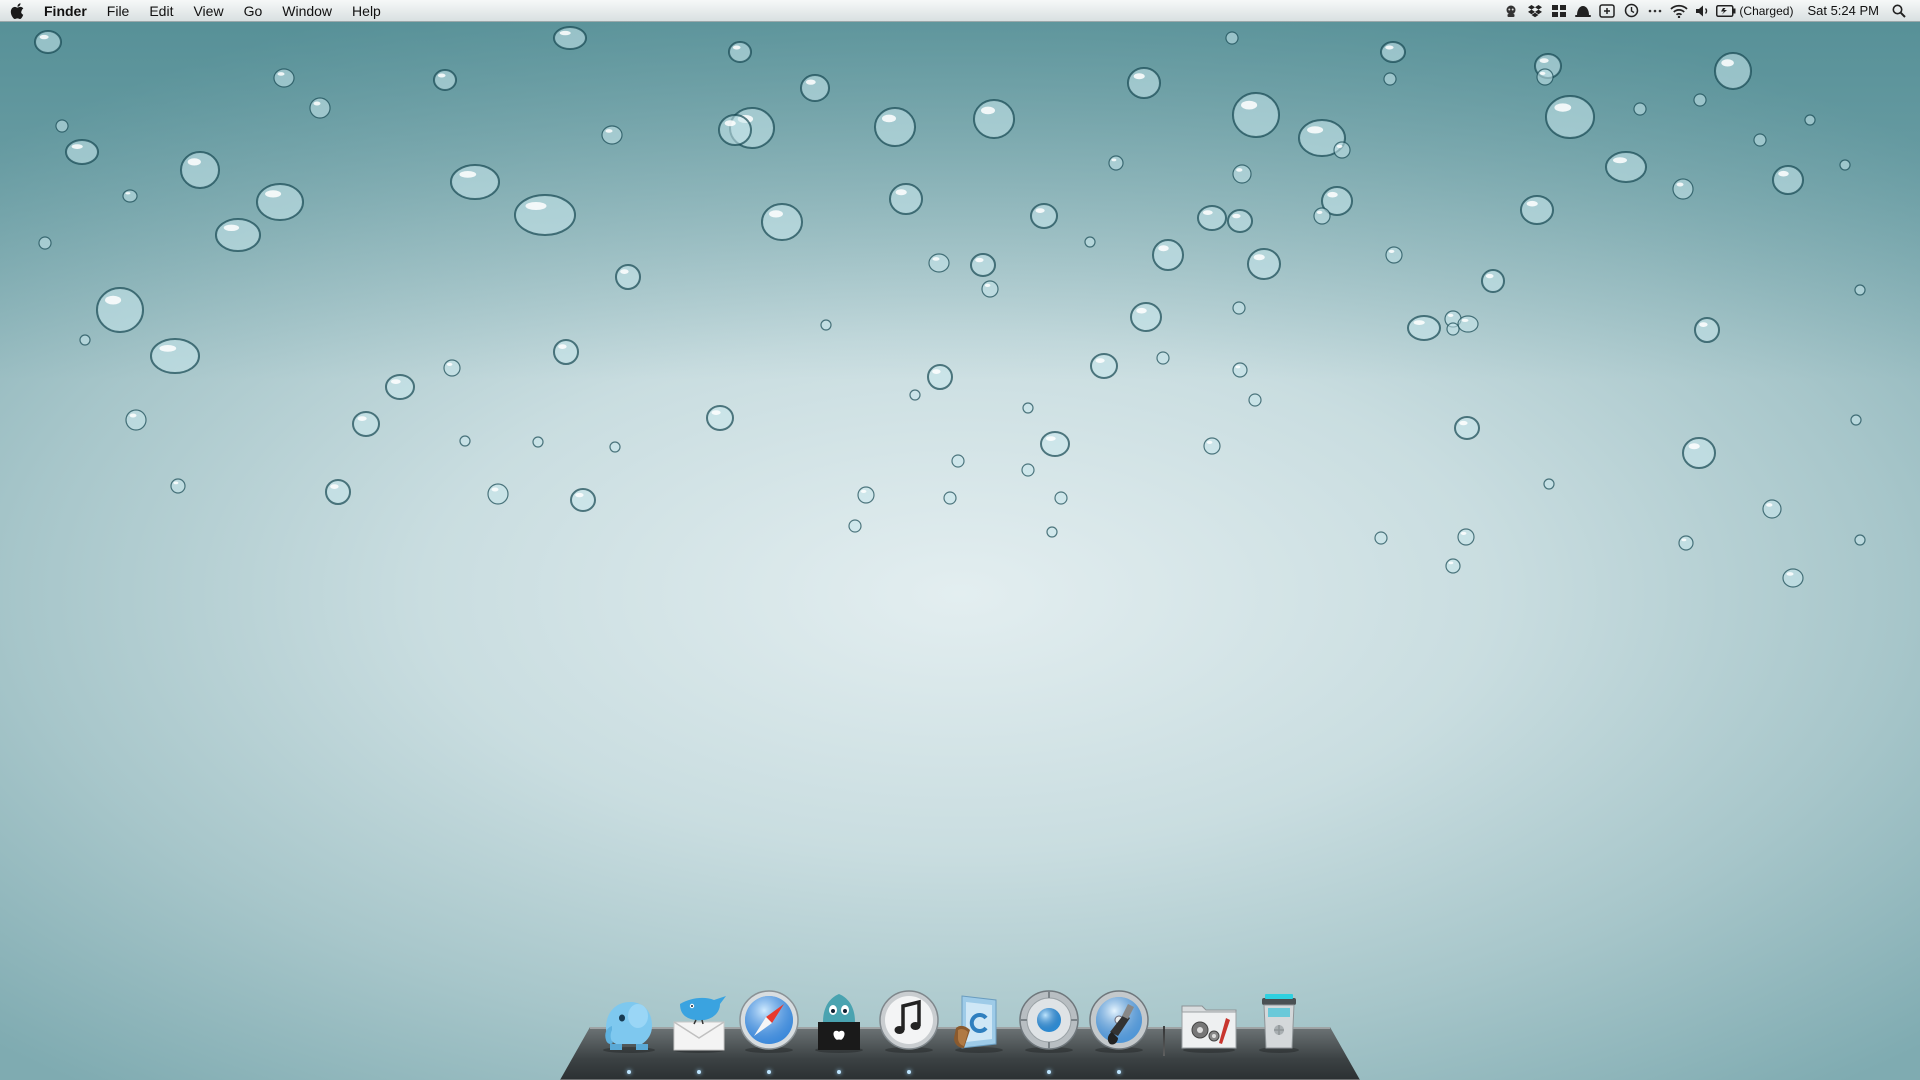 The height and width of the screenshot is (1080, 1920). I want to click on menu-edit: Edit, so click(161, 11).